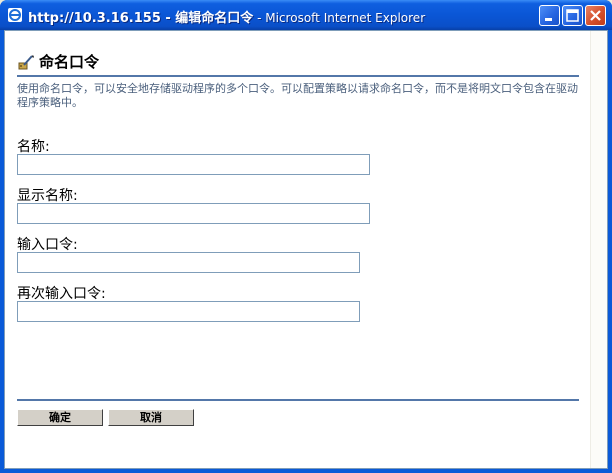  Describe the element at coordinates (151, 417) in the screenshot. I see `cancel-button: 取消` at that location.